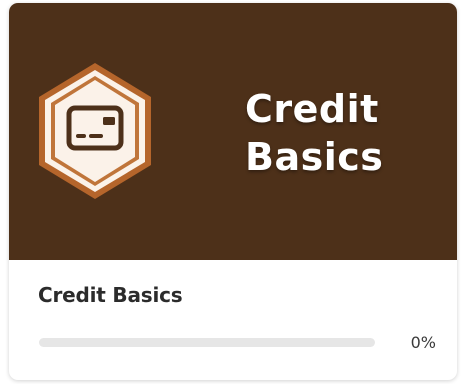 This screenshot has height=384, width=462. Describe the element at coordinates (314, 157) in the screenshot. I see `banner-title-line-2: Basics` at that location.